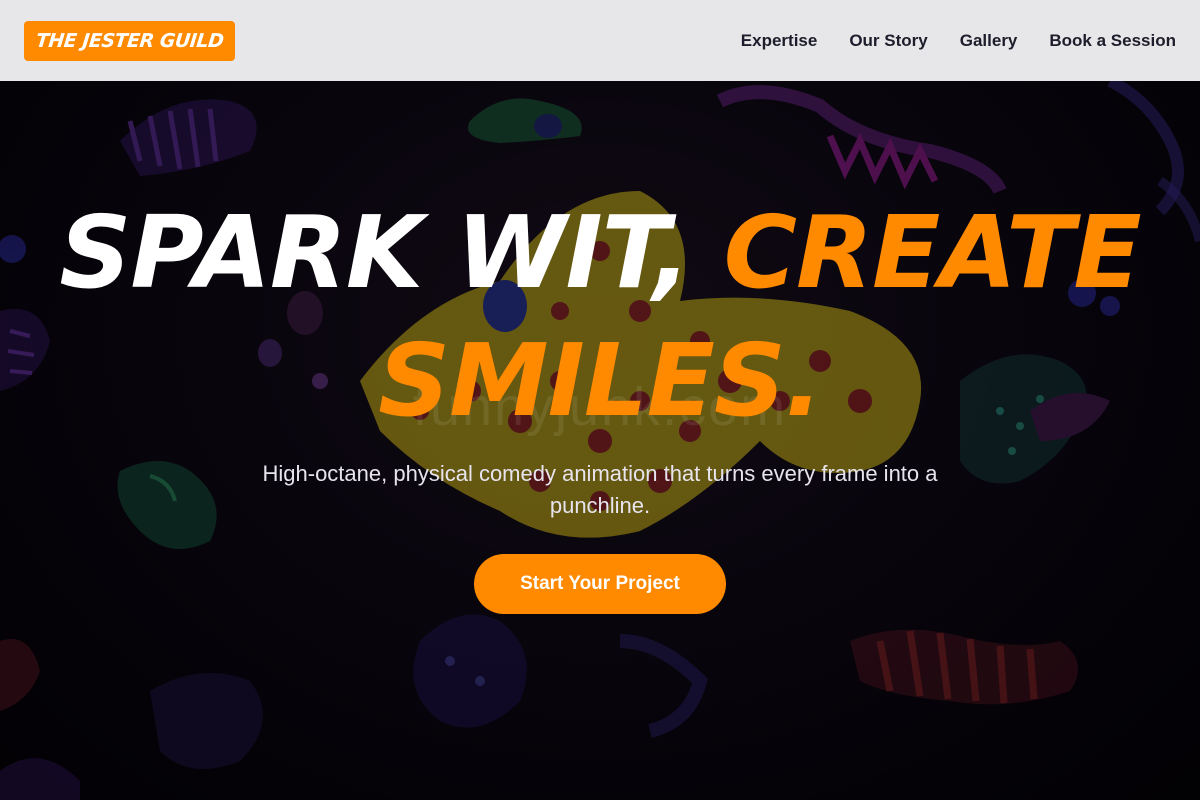 The height and width of the screenshot is (800, 1200). I want to click on start-project-button: Start Your Project, so click(600, 584).